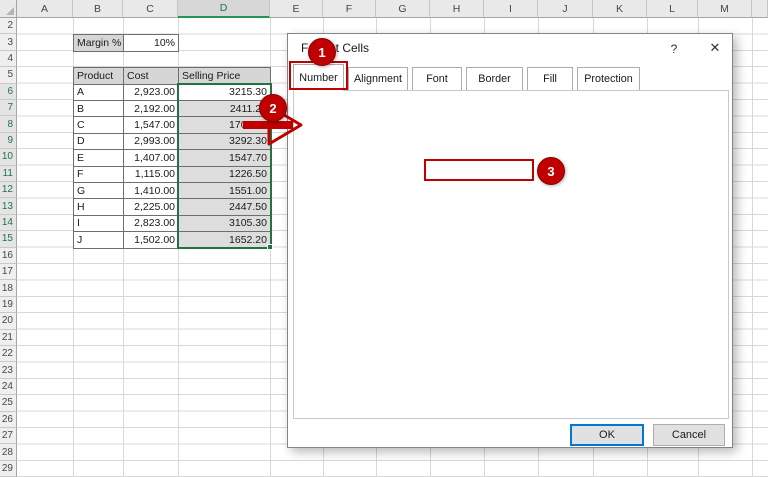 This screenshot has width=768, height=477. I want to click on product-cell: E, so click(98, 158).